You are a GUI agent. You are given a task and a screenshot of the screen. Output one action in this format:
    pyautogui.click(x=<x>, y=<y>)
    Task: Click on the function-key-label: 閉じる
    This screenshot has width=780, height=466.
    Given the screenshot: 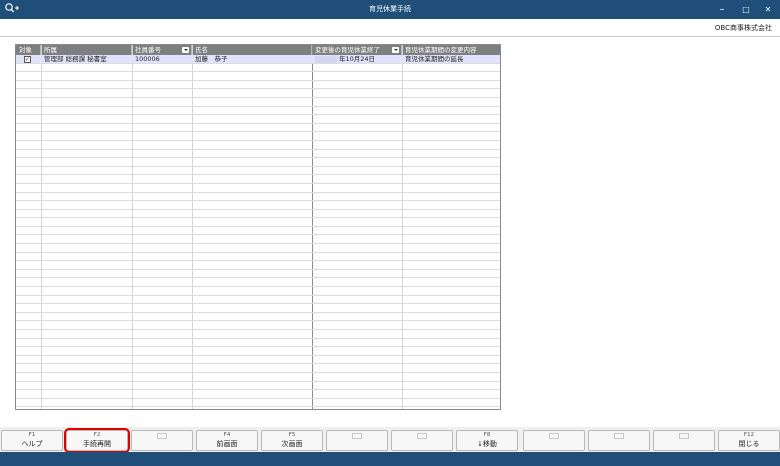 What is the action you would take?
    pyautogui.click(x=749, y=444)
    